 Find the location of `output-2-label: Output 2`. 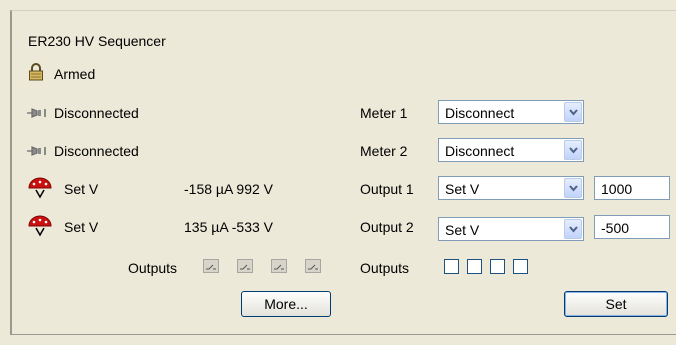

output-2-label: Output 2 is located at coordinates (387, 227).